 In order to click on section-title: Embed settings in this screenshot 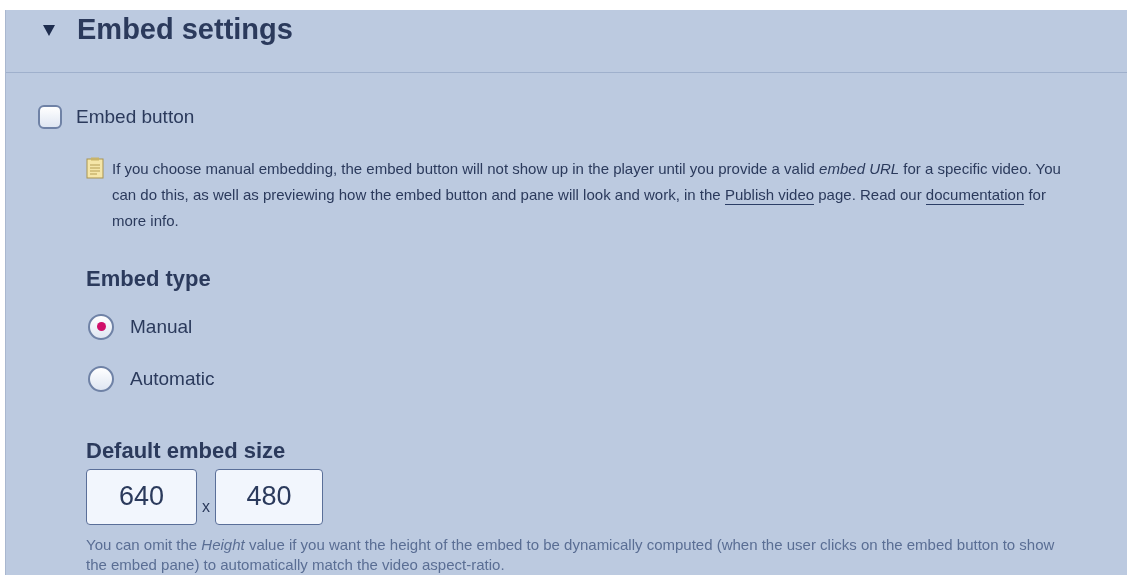, I will do `click(185, 30)`.